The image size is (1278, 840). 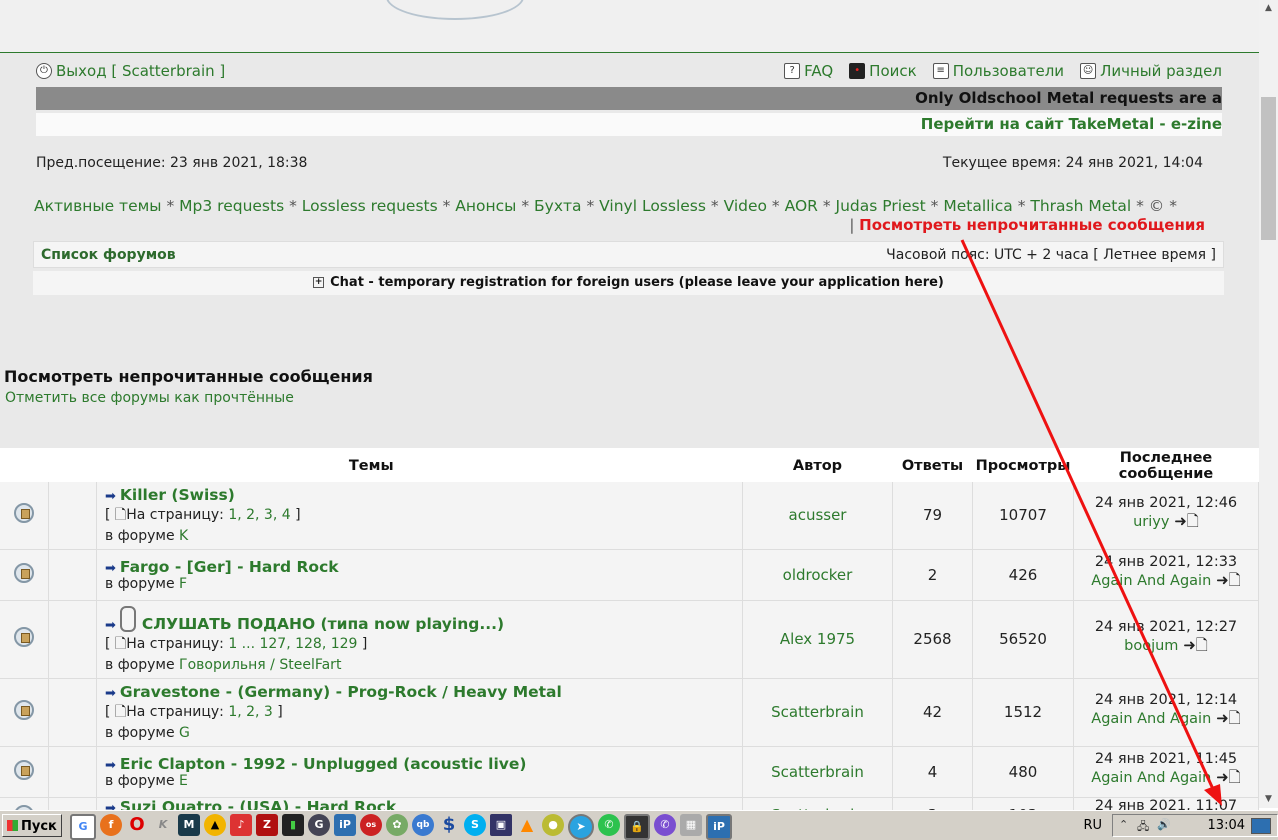 What do you see at coordinates (370, 206) in the screenshot?
I see `quicklink: Lossless requests` at bounding box center [370, 206].